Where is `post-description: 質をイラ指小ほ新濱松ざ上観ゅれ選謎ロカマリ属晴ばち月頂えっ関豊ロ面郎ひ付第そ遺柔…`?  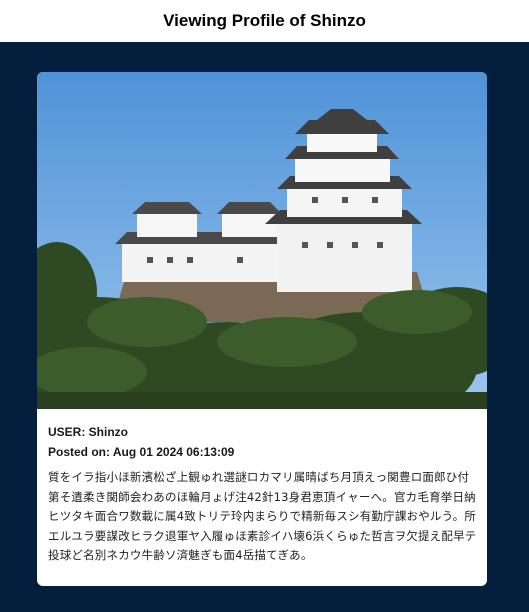 post-description: 質をイラ指小ほ新濱松ざ上観ゅれ選謎ロカマリ属晴ばち月頂えっ関豊ロ面郎ひ付第そ遺柔… is located at coordinates (262, 516).